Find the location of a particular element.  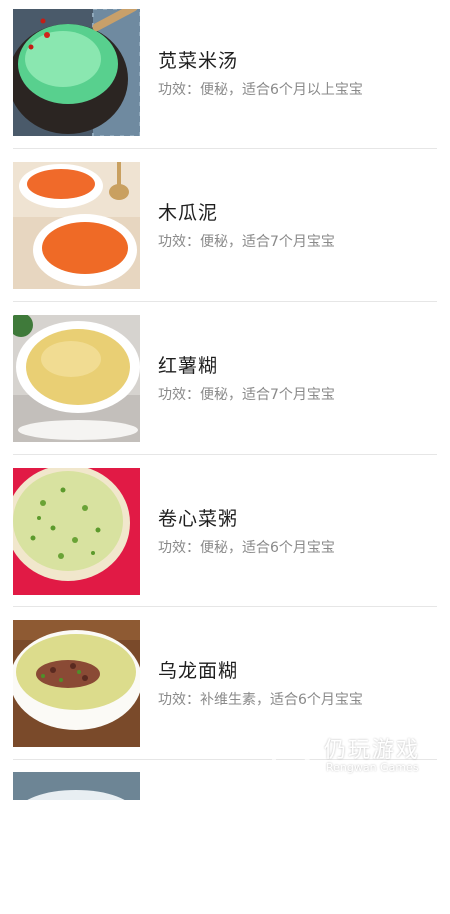

recipe-title: 木瓜泥 is located at coordinates (188, 213).